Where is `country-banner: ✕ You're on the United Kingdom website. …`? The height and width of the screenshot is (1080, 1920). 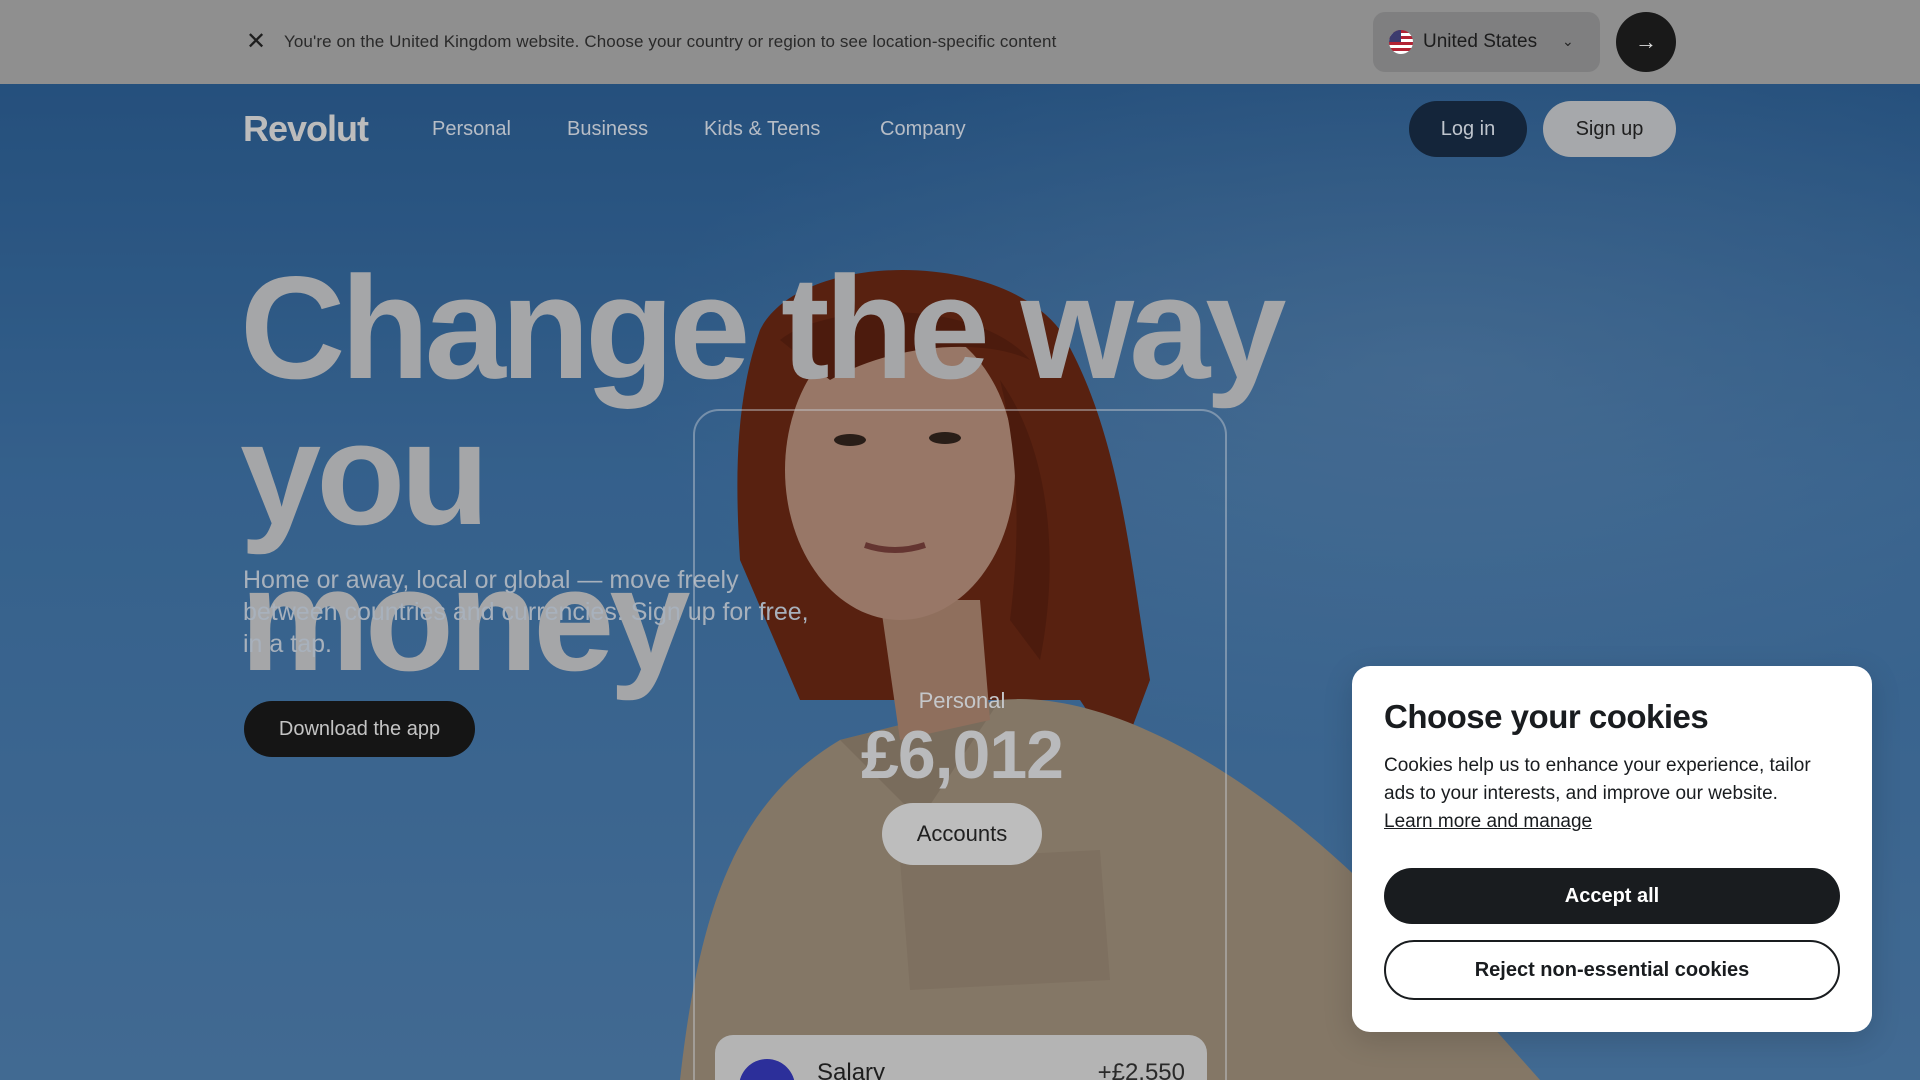
country-banner: ✕ You're on the United Kingdom website. … is located at coordinates (960, 42).